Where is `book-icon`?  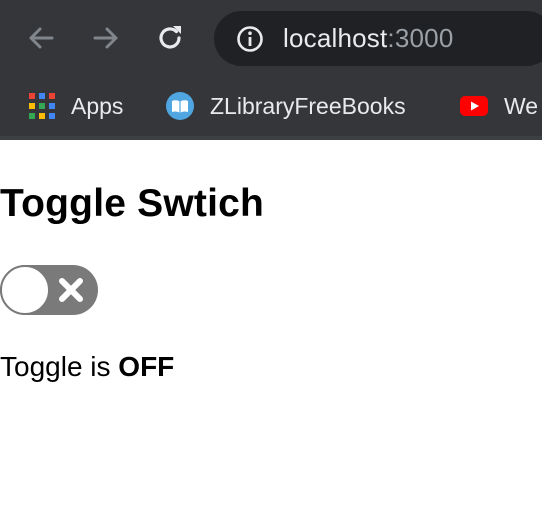
book-icon is located at coordinates (180, 106).